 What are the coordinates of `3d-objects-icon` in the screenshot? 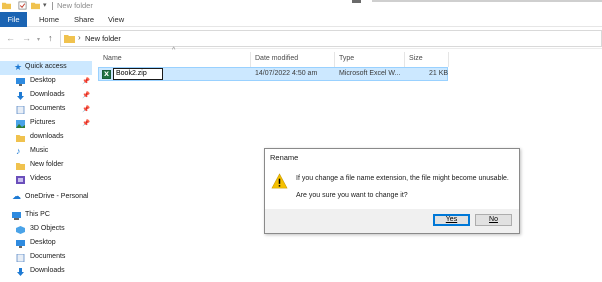 It's located at (20, 230).